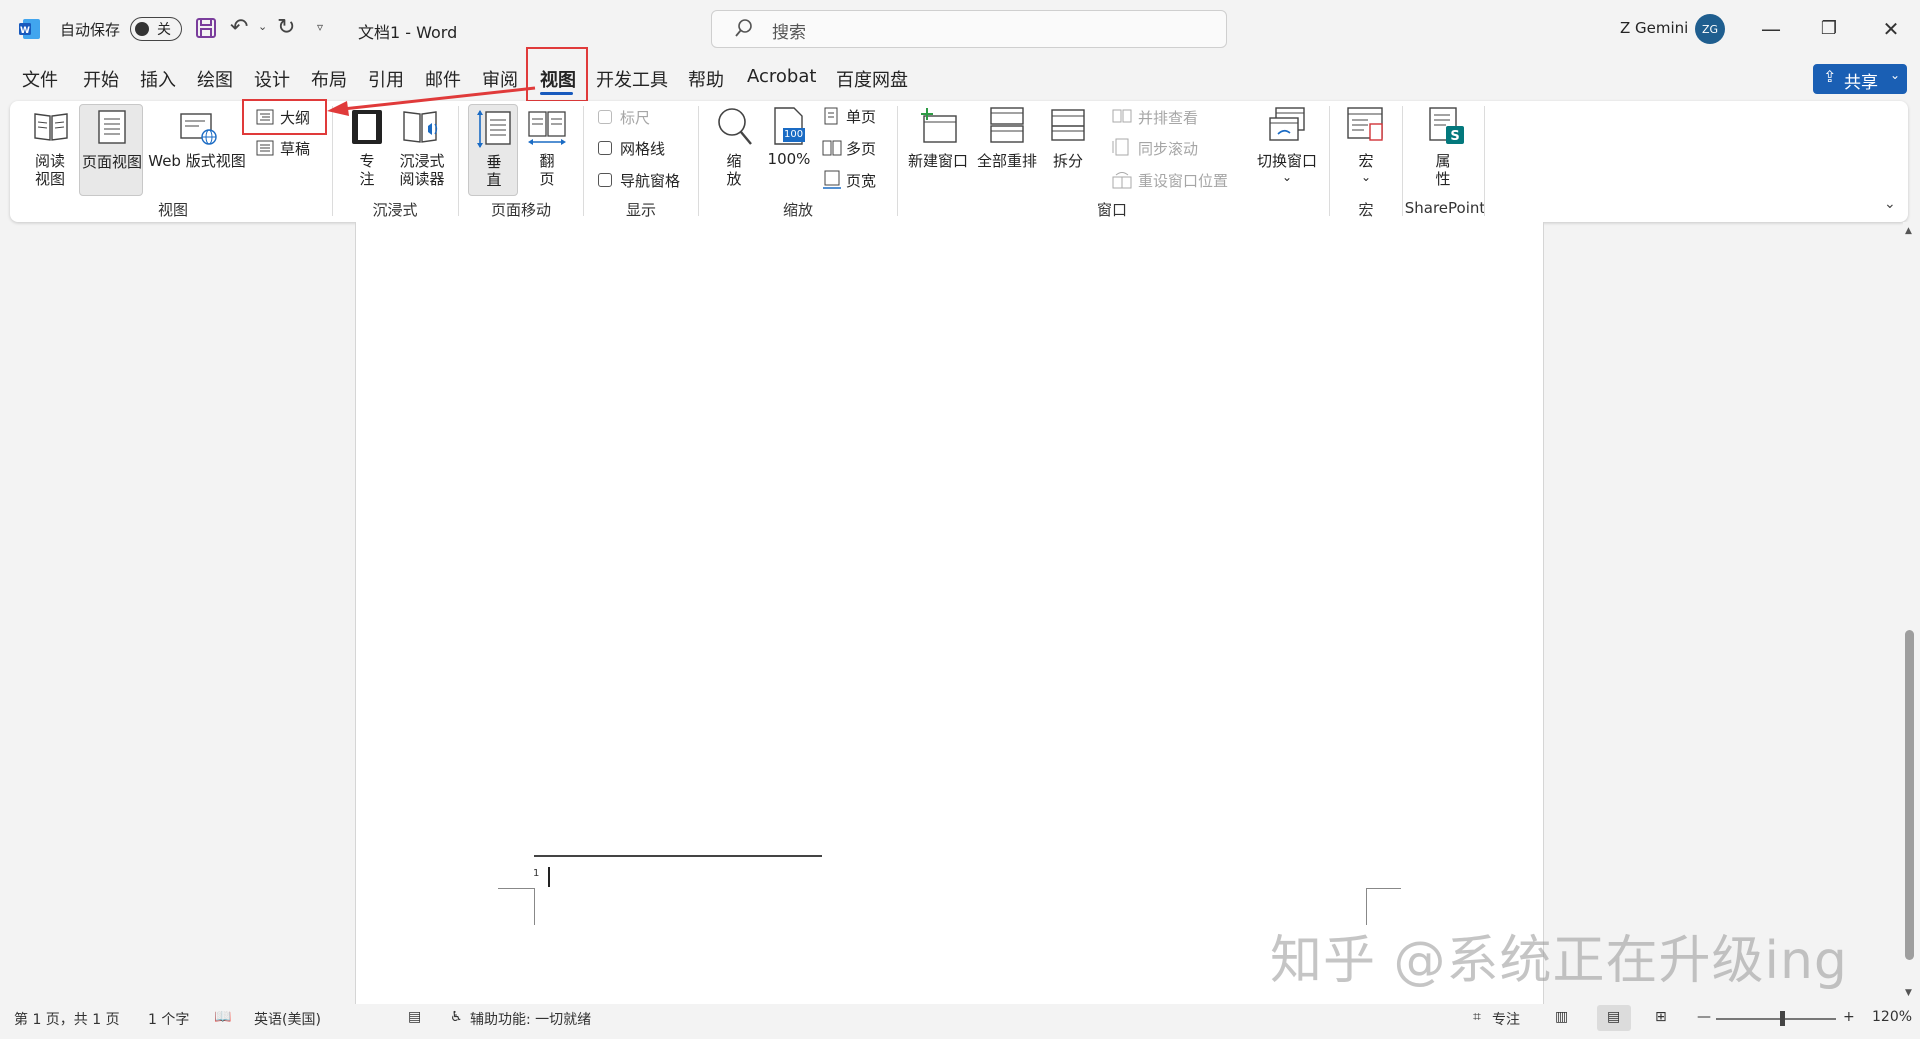 The image size is (1920, 1039). What do you see at coordinates (1443, 147) in the screenshot?
I see `properties-button: S 属 性` at bounding box center [1443, 147].